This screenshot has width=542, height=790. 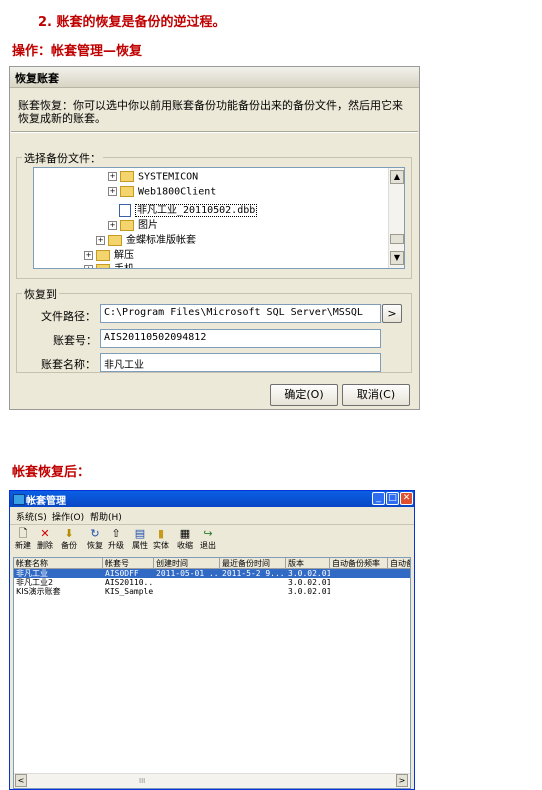 What do you see at coordinates (308, 563) in the screenshot?
I see `column-header-version: 版本` at bounding box center [308, 563].